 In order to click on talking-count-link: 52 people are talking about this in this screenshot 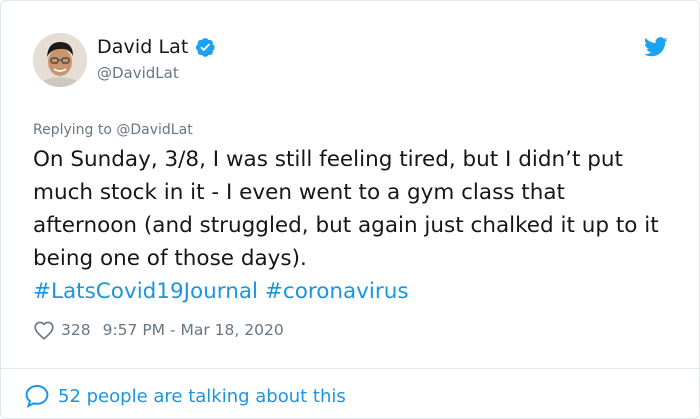, I will do `click(202, 396)`.